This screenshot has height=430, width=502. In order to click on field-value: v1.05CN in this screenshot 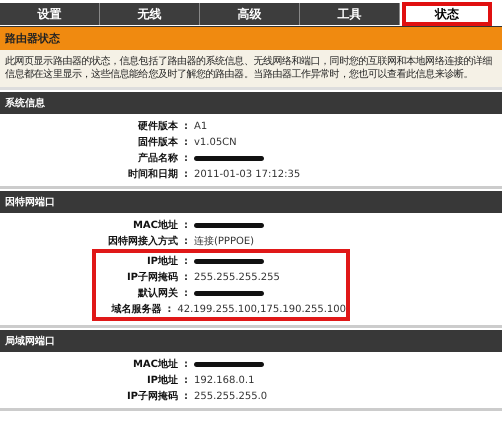, I will do `click(215, 142)`.